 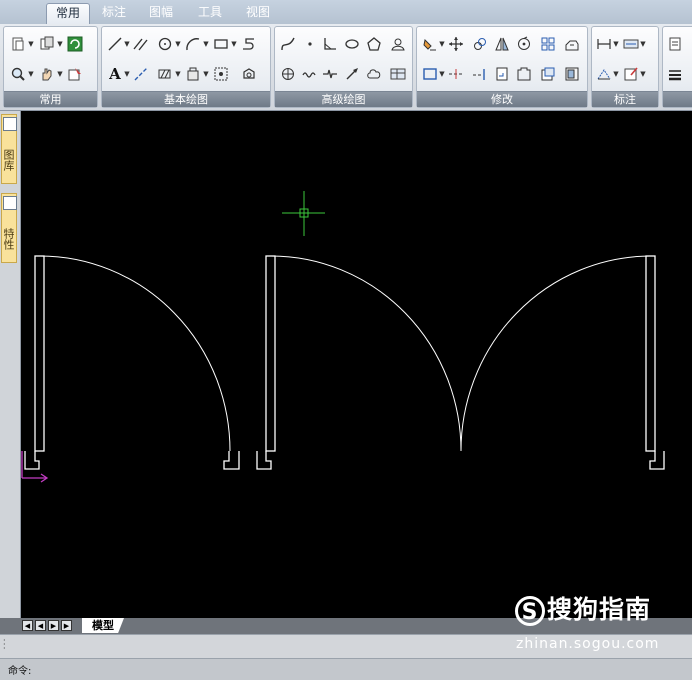 I want to click on region-button, so click(x=249, y=74).